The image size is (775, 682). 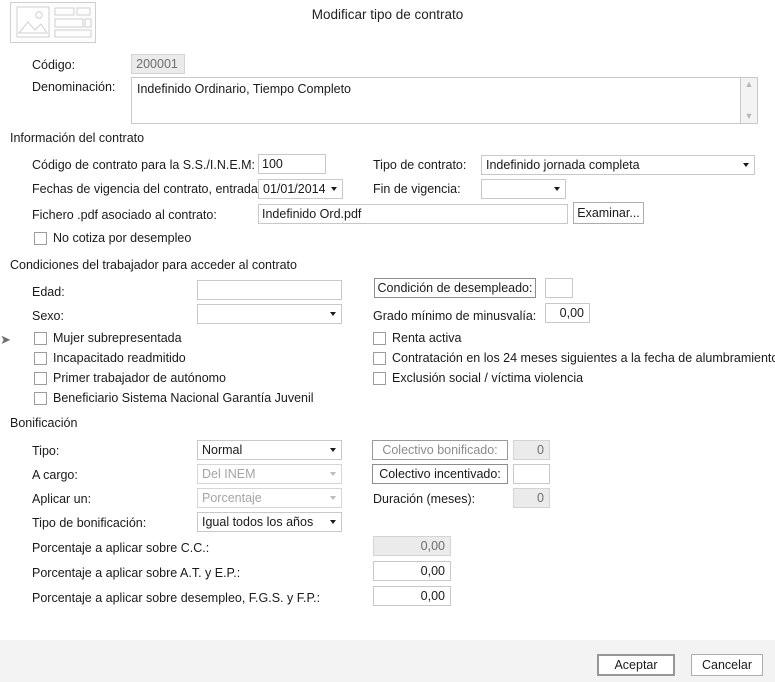 What do you see at coordinates (292, 164) in the screenshot?
I see `codigo-ss-input` at bounding box center [292, 164].